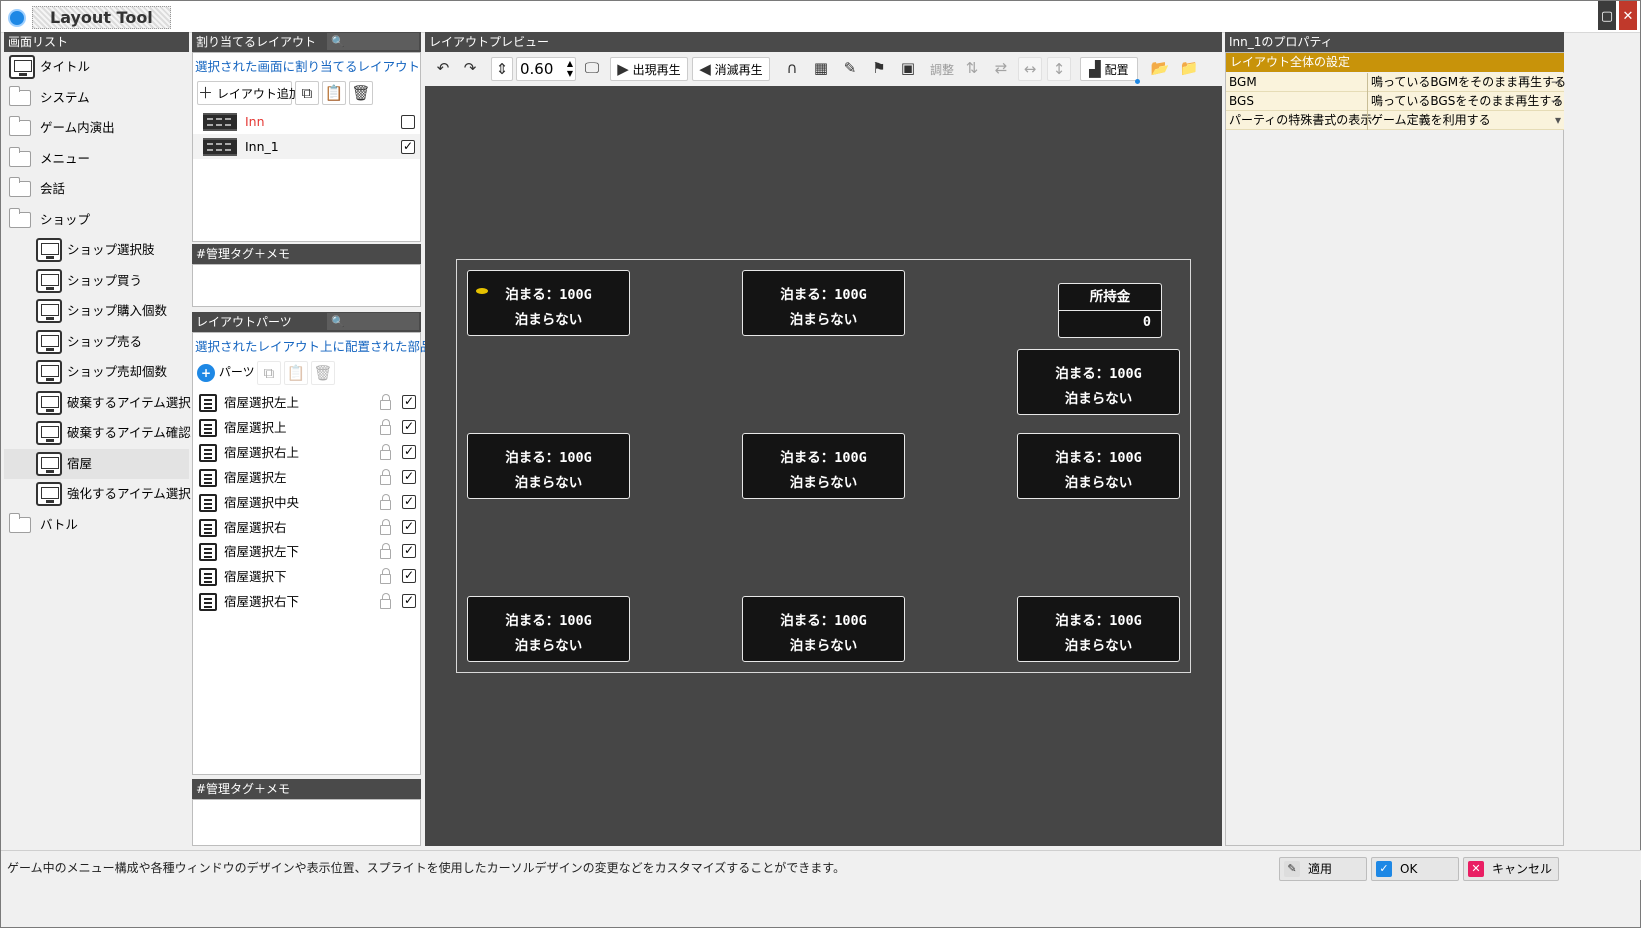  I want to click on magnet-button: ∩, so click(792, 69).